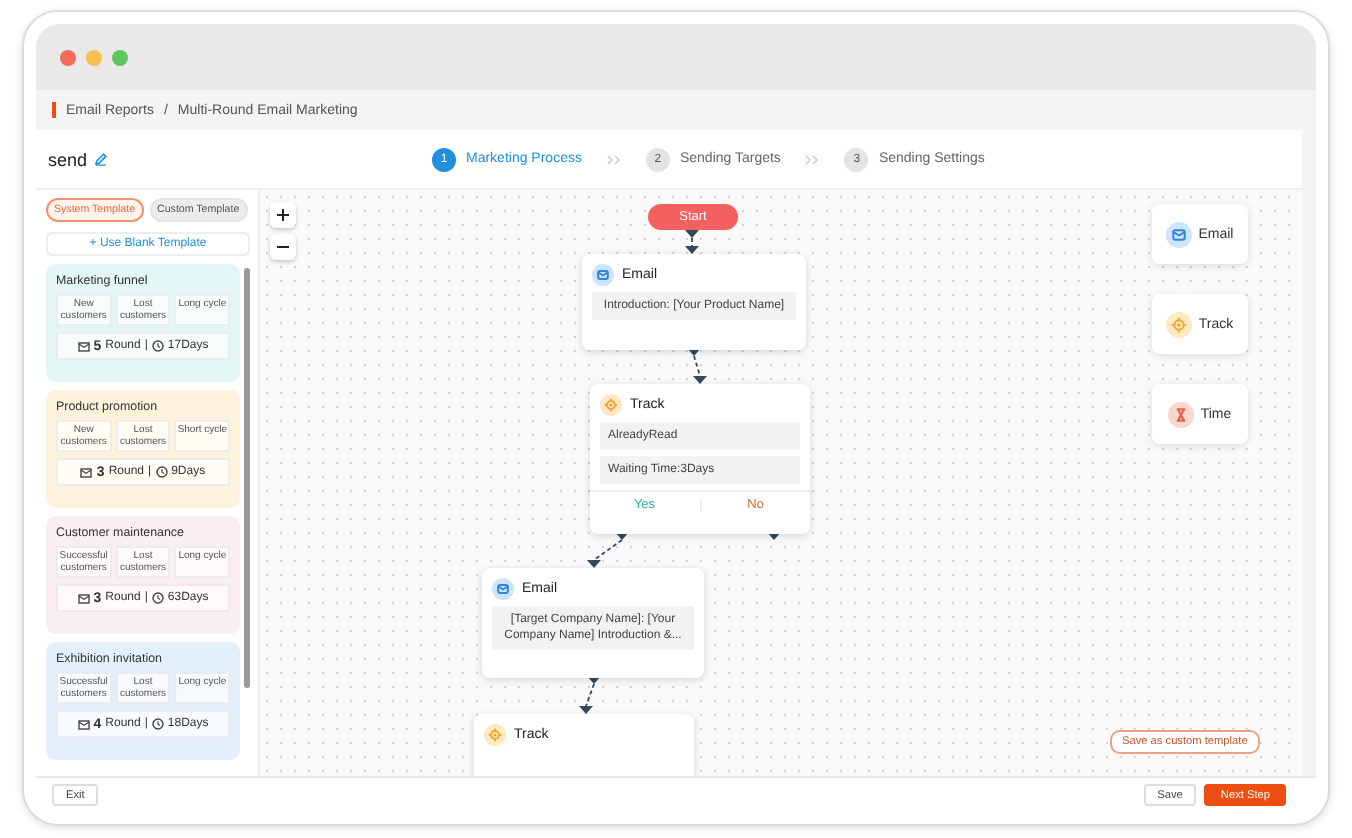  I want to click on minus-icon, so click(283, 247).